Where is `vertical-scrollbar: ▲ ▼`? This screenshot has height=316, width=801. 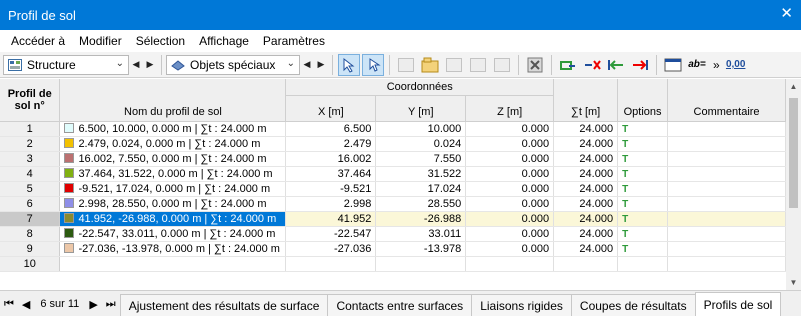
vertical-scrollbar: ▲ ▼ is located at coordinates (793, 184).